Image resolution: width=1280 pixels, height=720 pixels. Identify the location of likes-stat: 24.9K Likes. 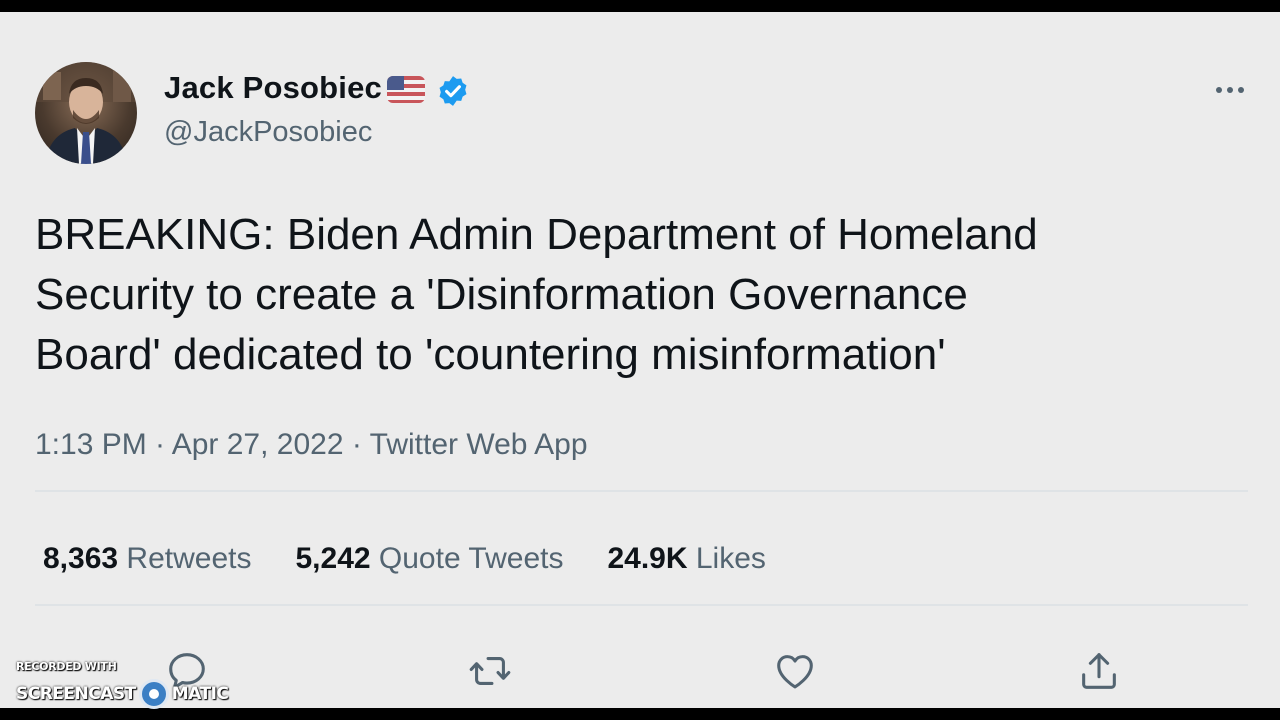
(686, 559).